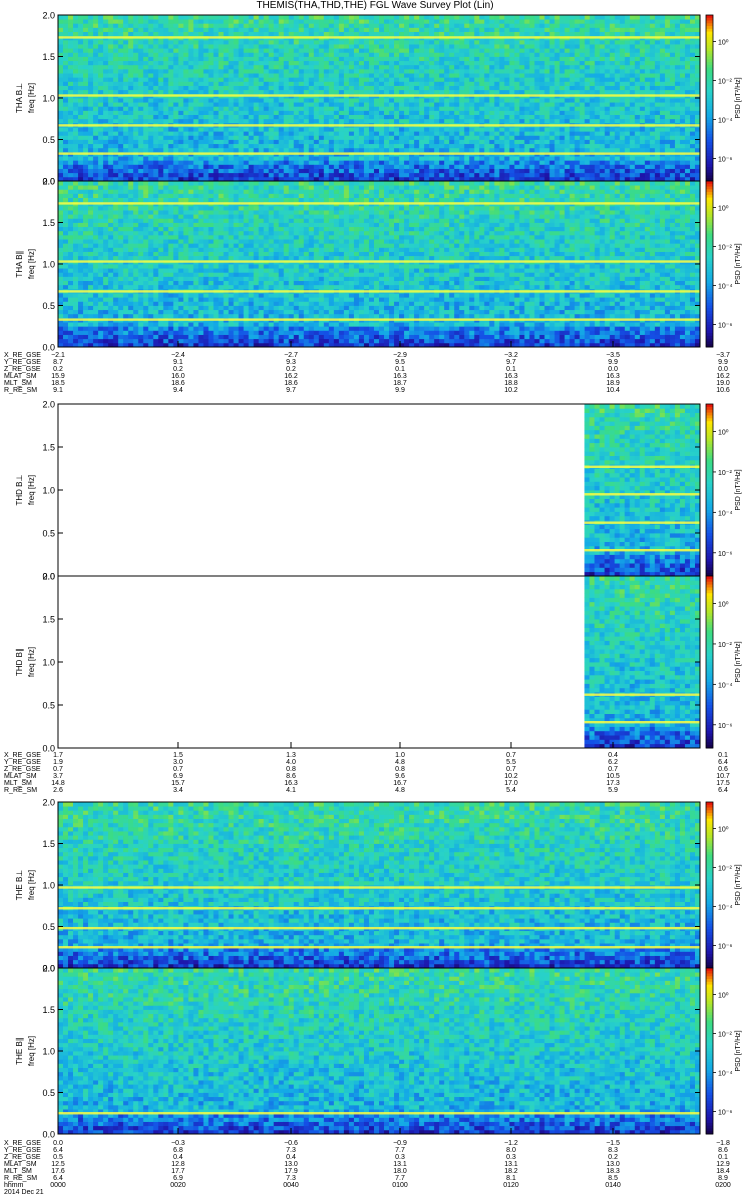 This screenshot has height=1200, width=750. What do you see at coordinates (400, 1185) in the screenshot?
I see `ephemeris-value: 0100` at bounding box center [400, 1185].